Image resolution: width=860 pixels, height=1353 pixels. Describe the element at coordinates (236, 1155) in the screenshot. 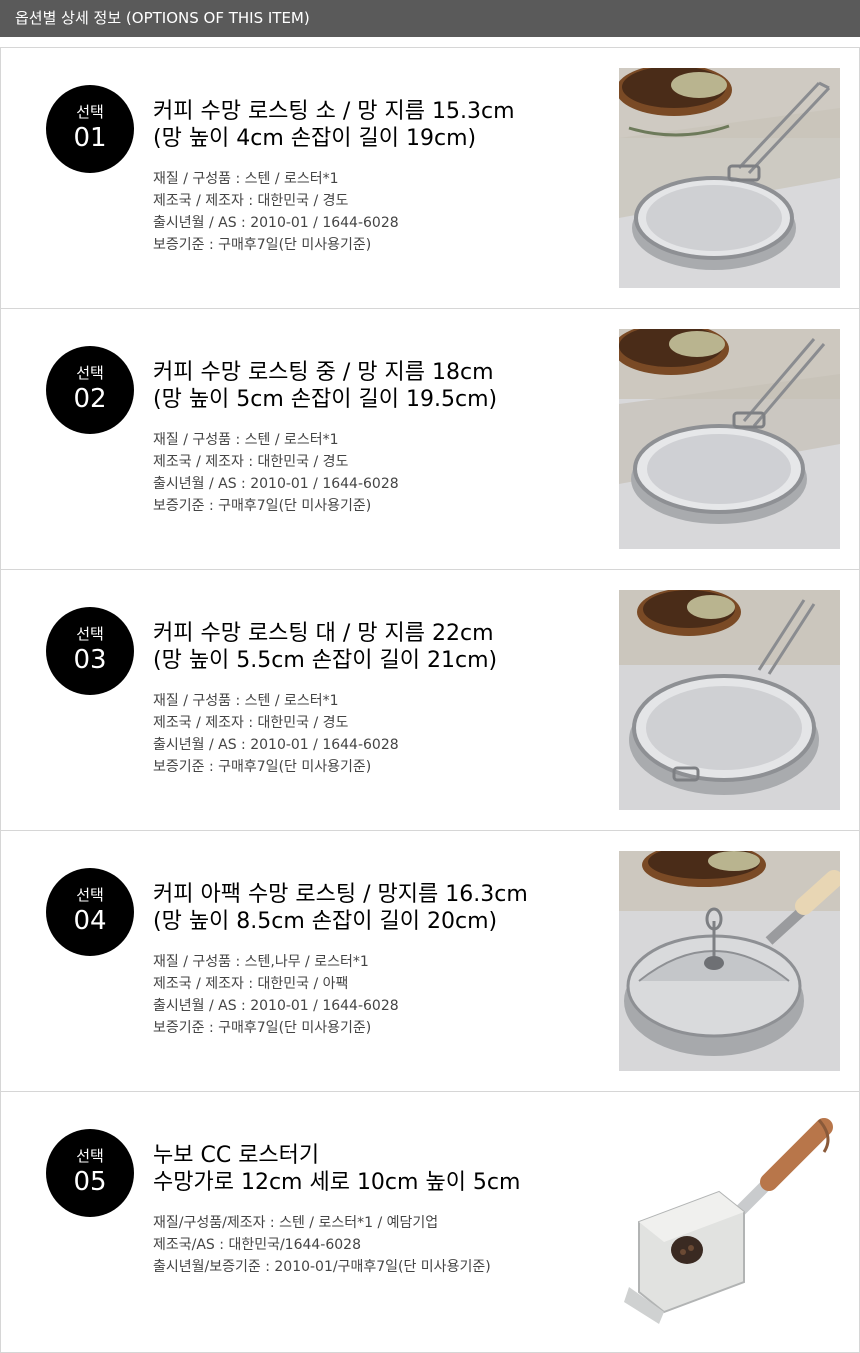

I see `option-title-line1: 누보 CC 로스터기` at that location.